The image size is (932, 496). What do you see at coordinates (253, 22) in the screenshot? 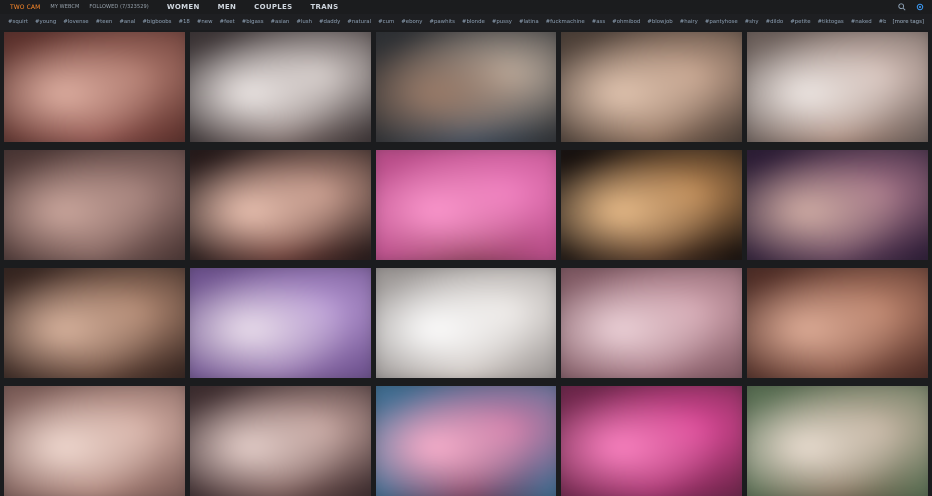
I see `tag-link: #bigass` at bounding box center [253, 22].